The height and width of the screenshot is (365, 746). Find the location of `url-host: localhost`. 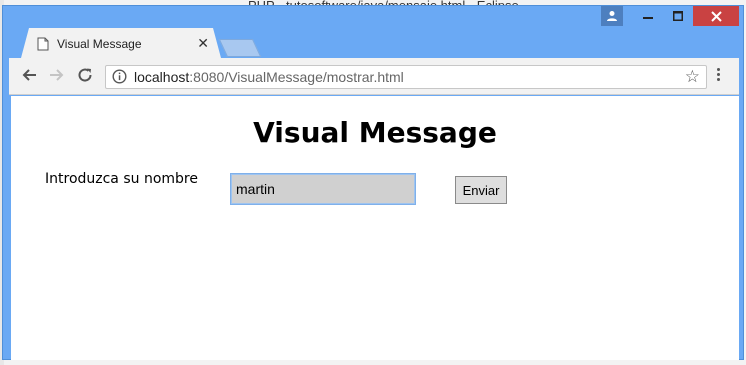

url-host: localhost is located at coordinates (162, 77).